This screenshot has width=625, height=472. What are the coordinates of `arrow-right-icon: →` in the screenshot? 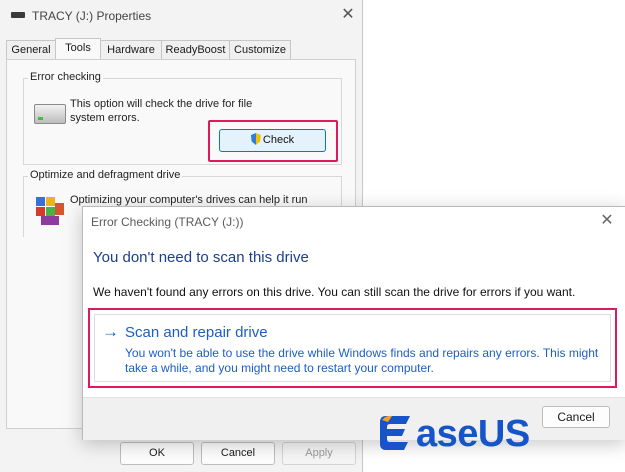 It's located at (110, 331).